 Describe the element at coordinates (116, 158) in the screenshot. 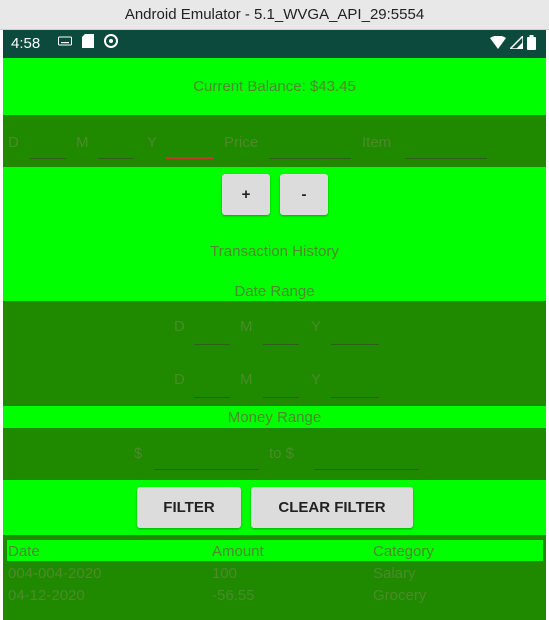

I see `month-input` at that location.